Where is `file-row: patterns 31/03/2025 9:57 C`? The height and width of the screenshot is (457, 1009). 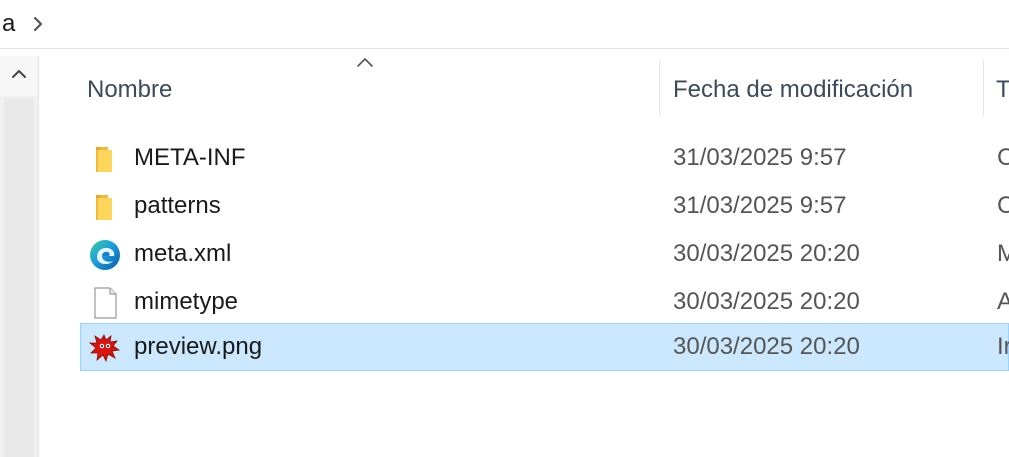 file-row: patterns 31/03/2025 9:57 C is located at coordinates (544, 206).